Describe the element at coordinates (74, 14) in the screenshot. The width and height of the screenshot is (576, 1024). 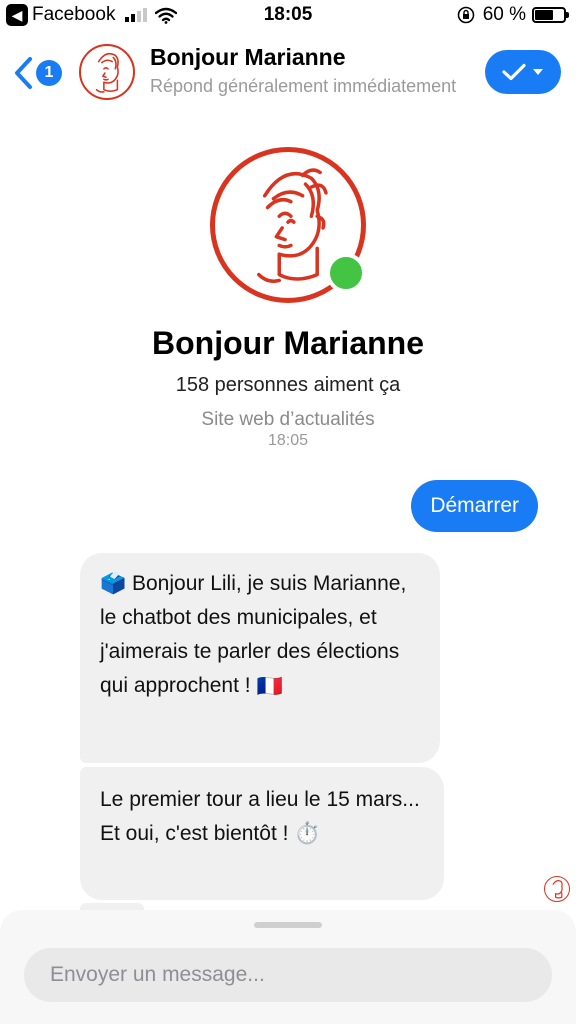
I see `back-to-app-label: Facebook` at that location.